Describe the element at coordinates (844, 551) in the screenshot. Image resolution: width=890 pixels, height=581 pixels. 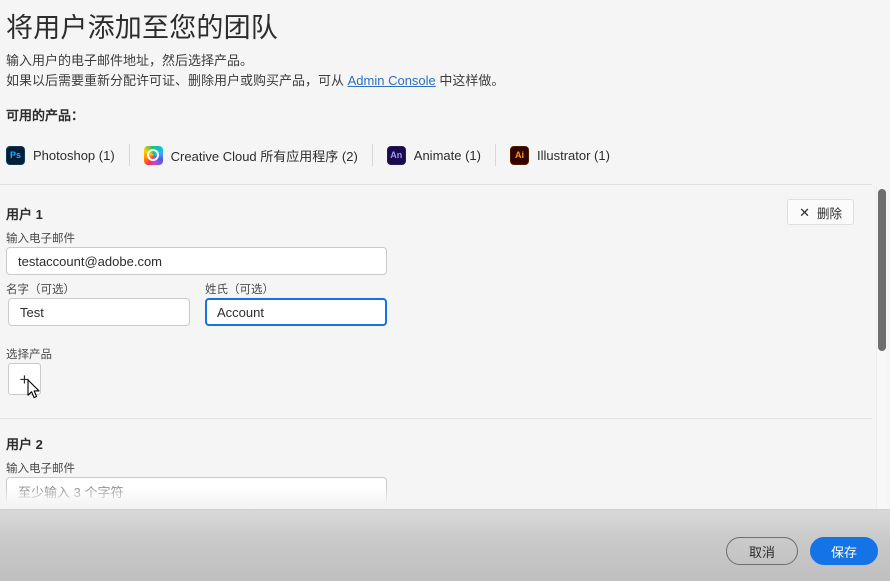
I see `save-button: 保存` at that location.